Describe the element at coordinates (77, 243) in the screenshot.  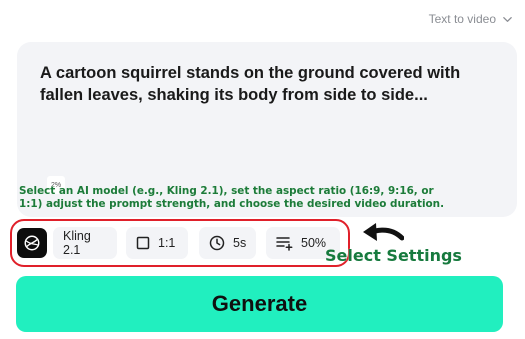
I see `model-label: Kling 2.1` at that location.